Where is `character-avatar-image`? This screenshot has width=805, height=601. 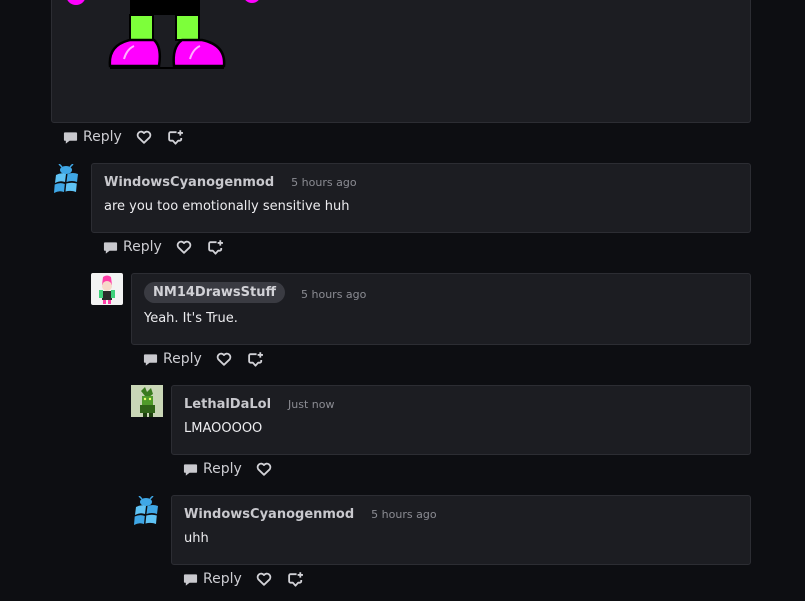
character-avatar-image is located at coordinates (107, 289).